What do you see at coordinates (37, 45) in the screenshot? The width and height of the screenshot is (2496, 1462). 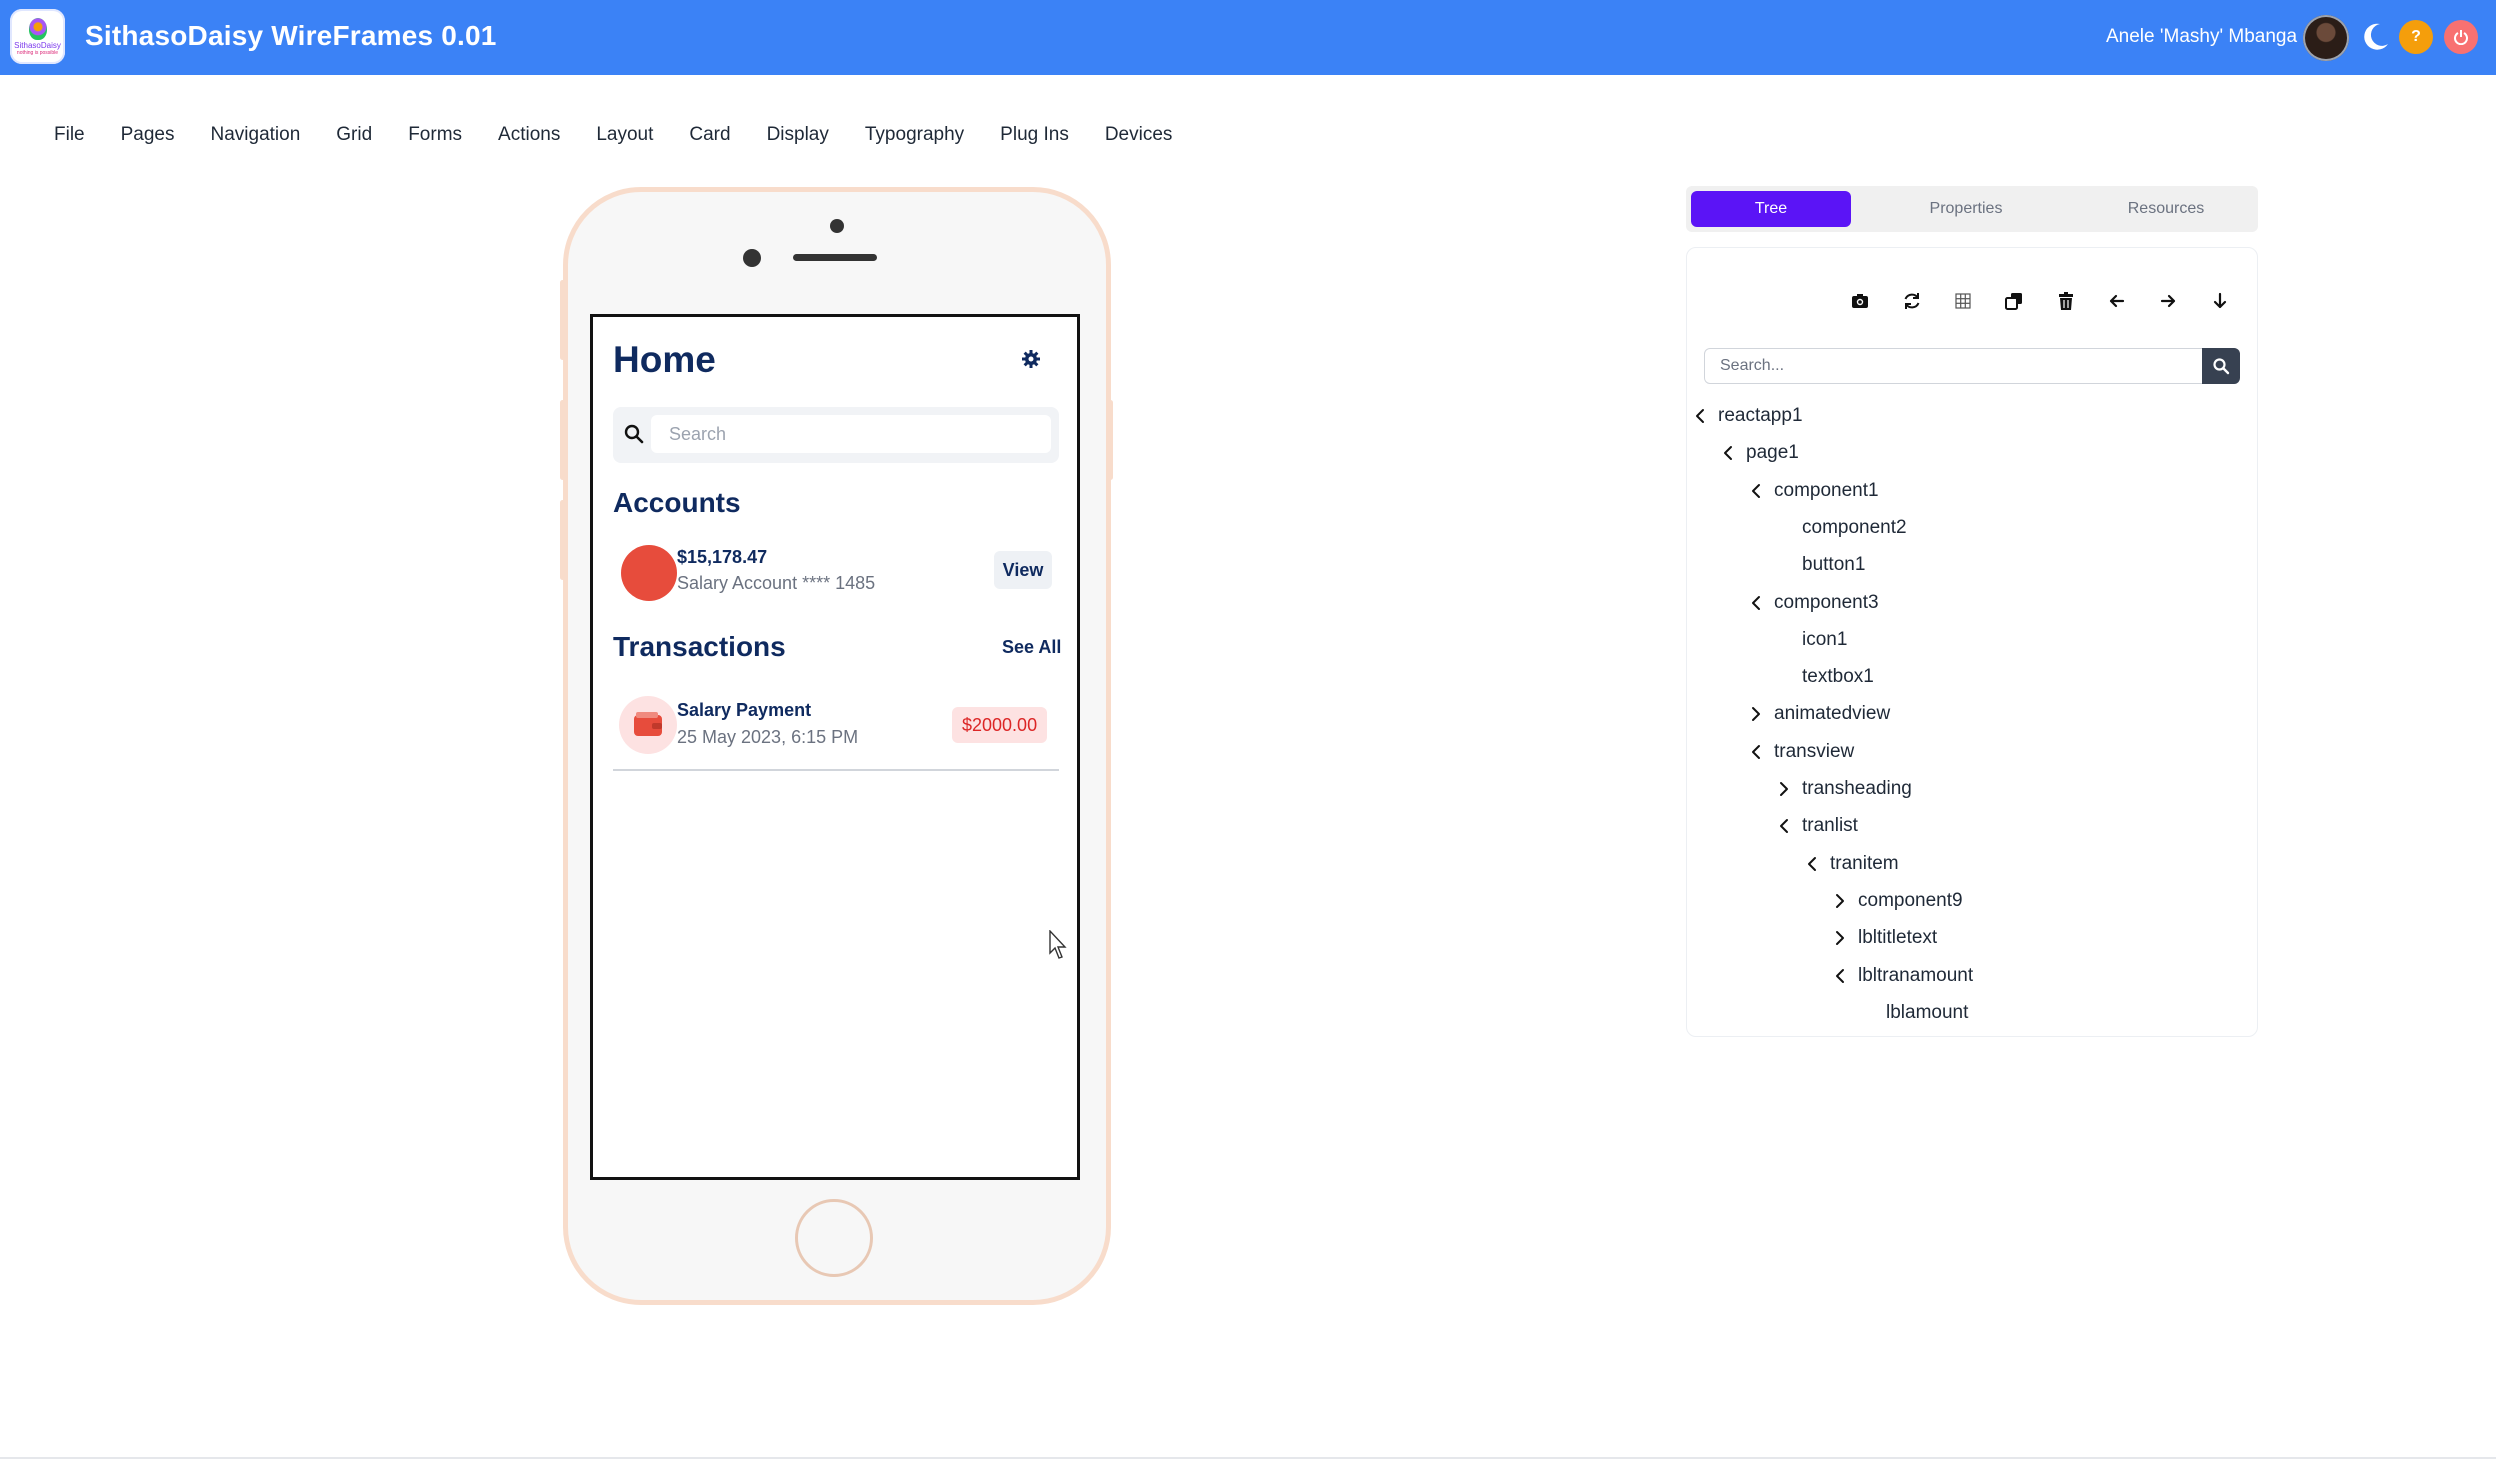 I see `logo-text: SithasoDaisy` at bounding box center [37, 45].